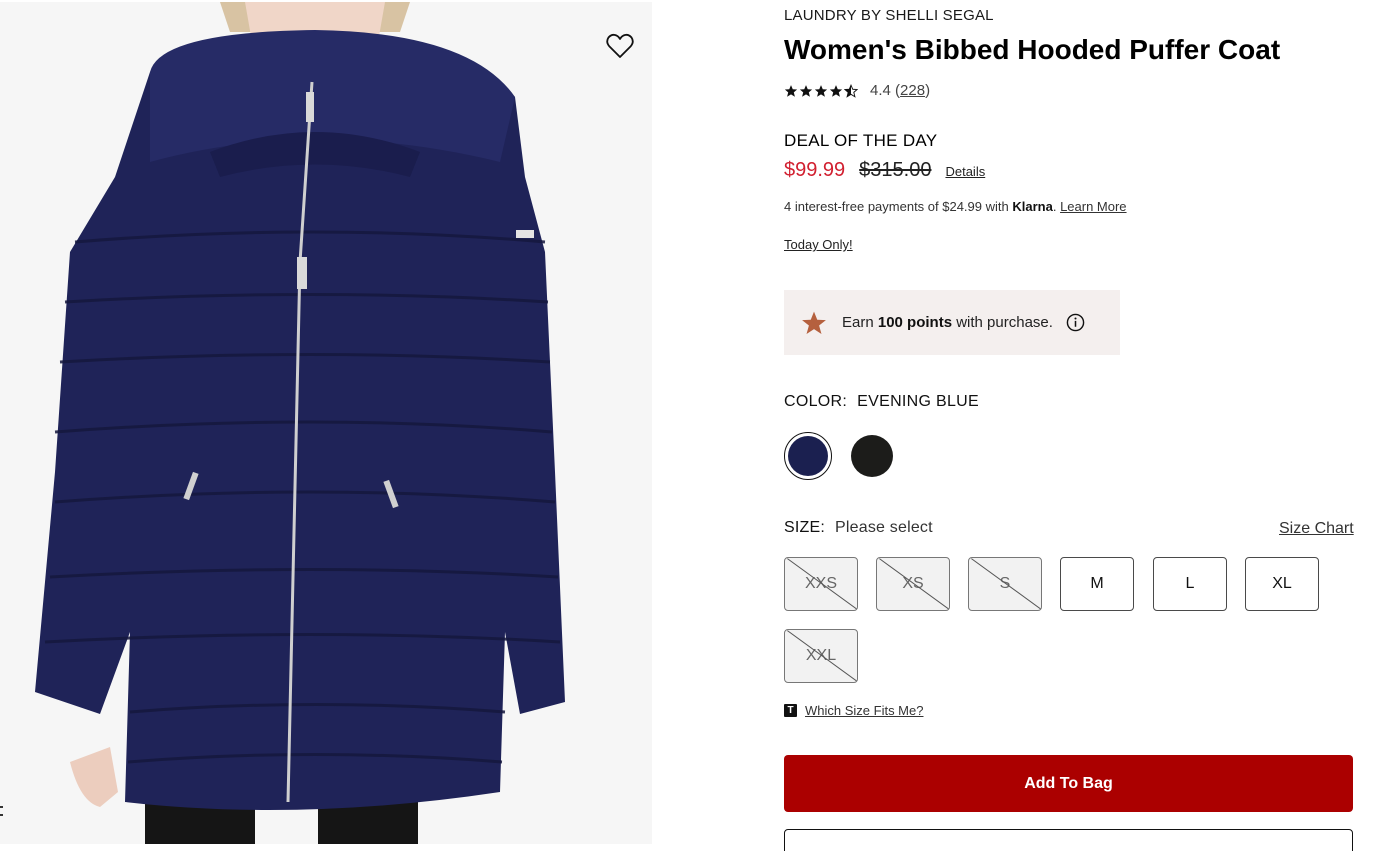 The height and width of the screenshot is (851, 1388). I want to click on star-rewards-icon, so click(814, 323).